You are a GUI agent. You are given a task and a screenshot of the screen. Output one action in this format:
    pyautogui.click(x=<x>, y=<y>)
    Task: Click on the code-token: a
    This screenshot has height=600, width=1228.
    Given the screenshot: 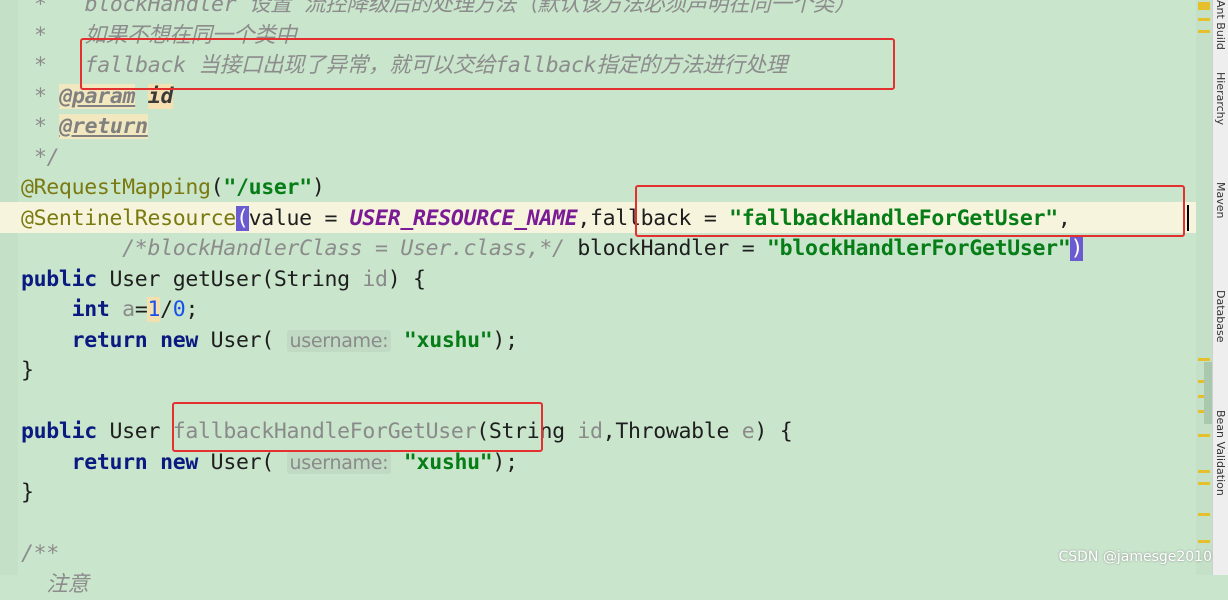 What is the action you would take?
    pyautogui.click(x=128, y=309)
    